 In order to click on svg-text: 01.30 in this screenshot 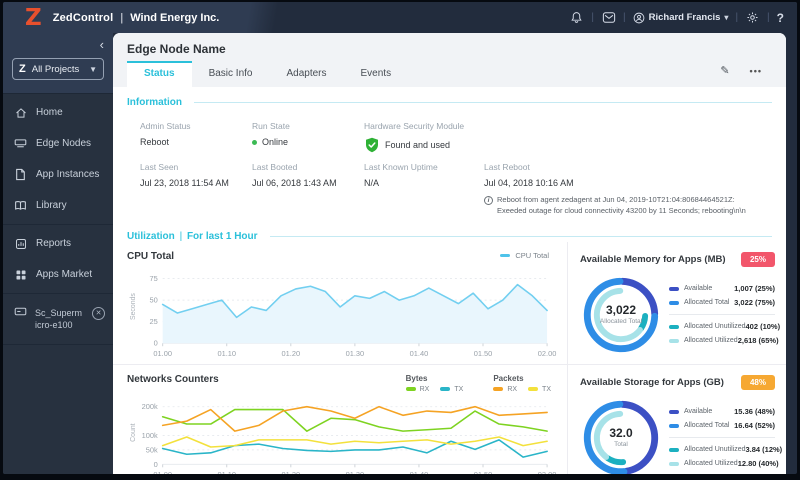, I will do `click(355, 472)`.